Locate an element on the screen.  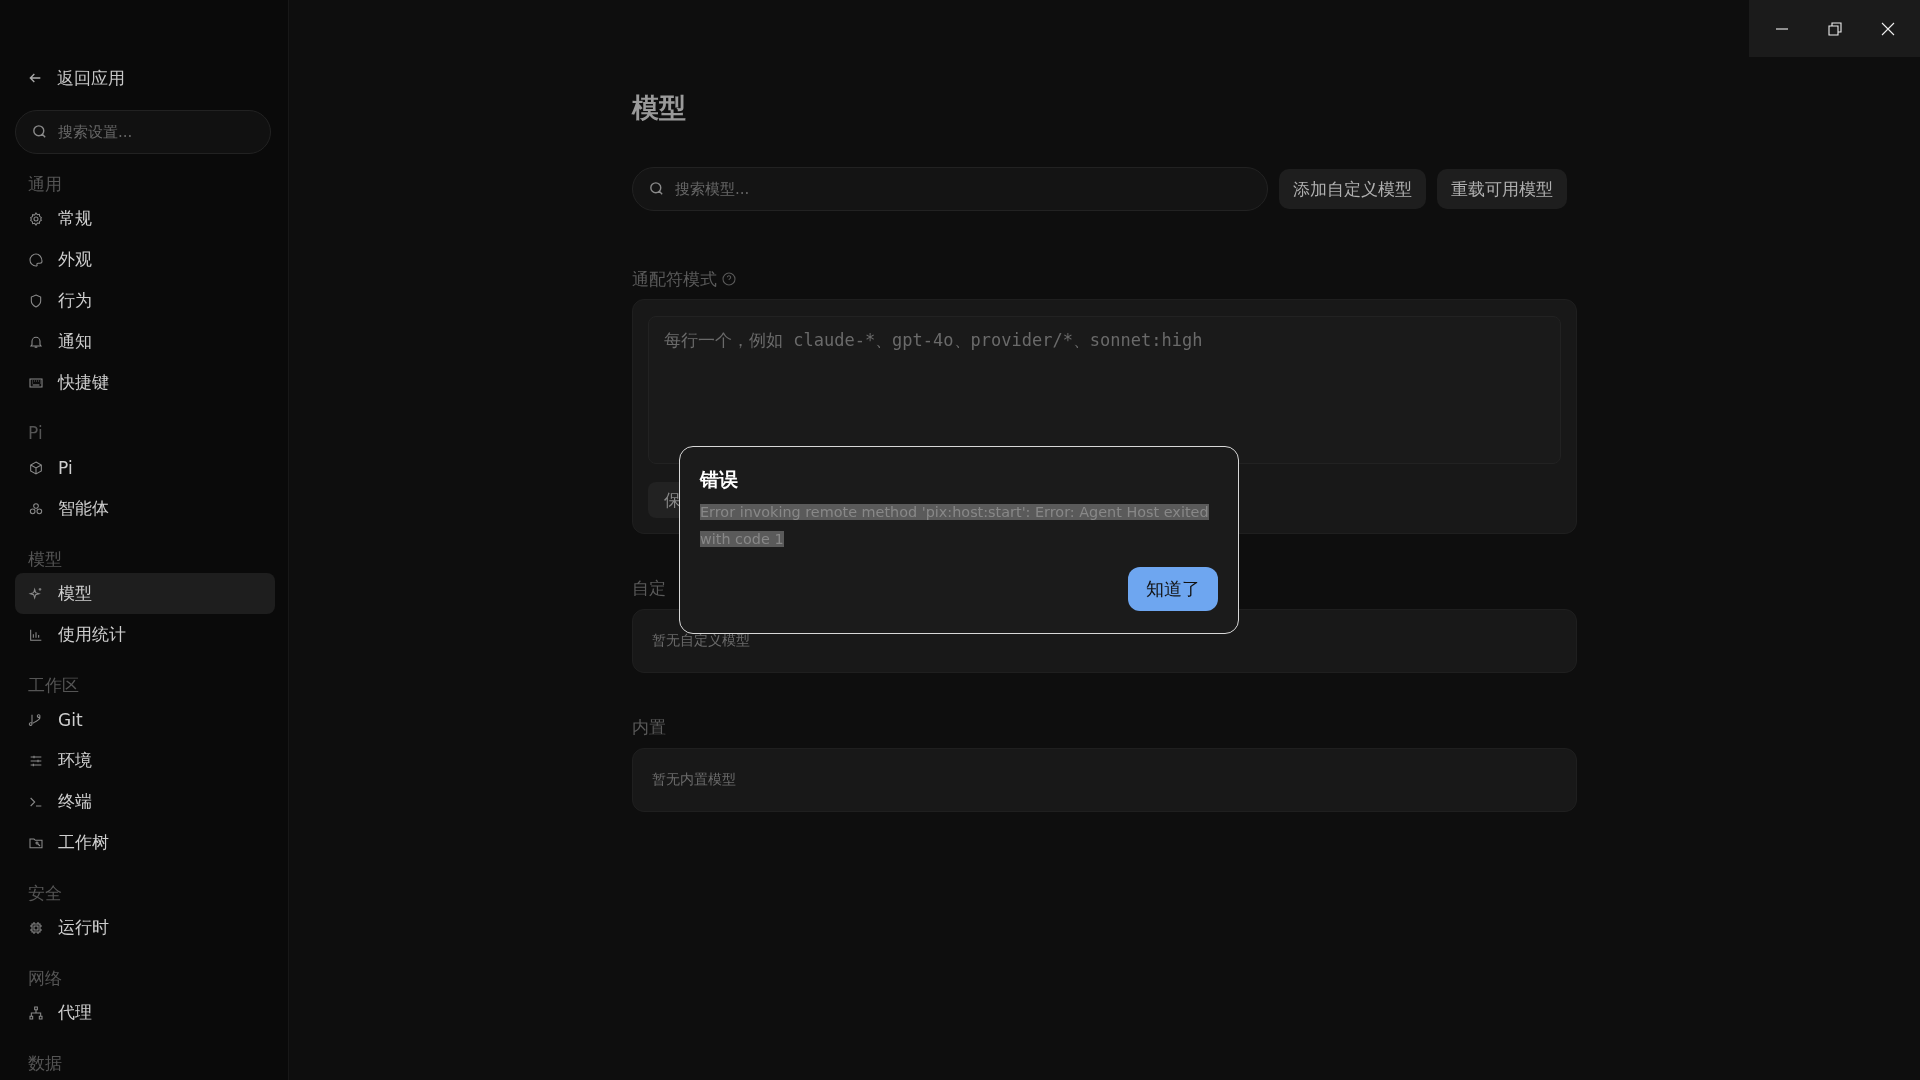
sidebar-item: 终端 is located at coordinates (145, 801).